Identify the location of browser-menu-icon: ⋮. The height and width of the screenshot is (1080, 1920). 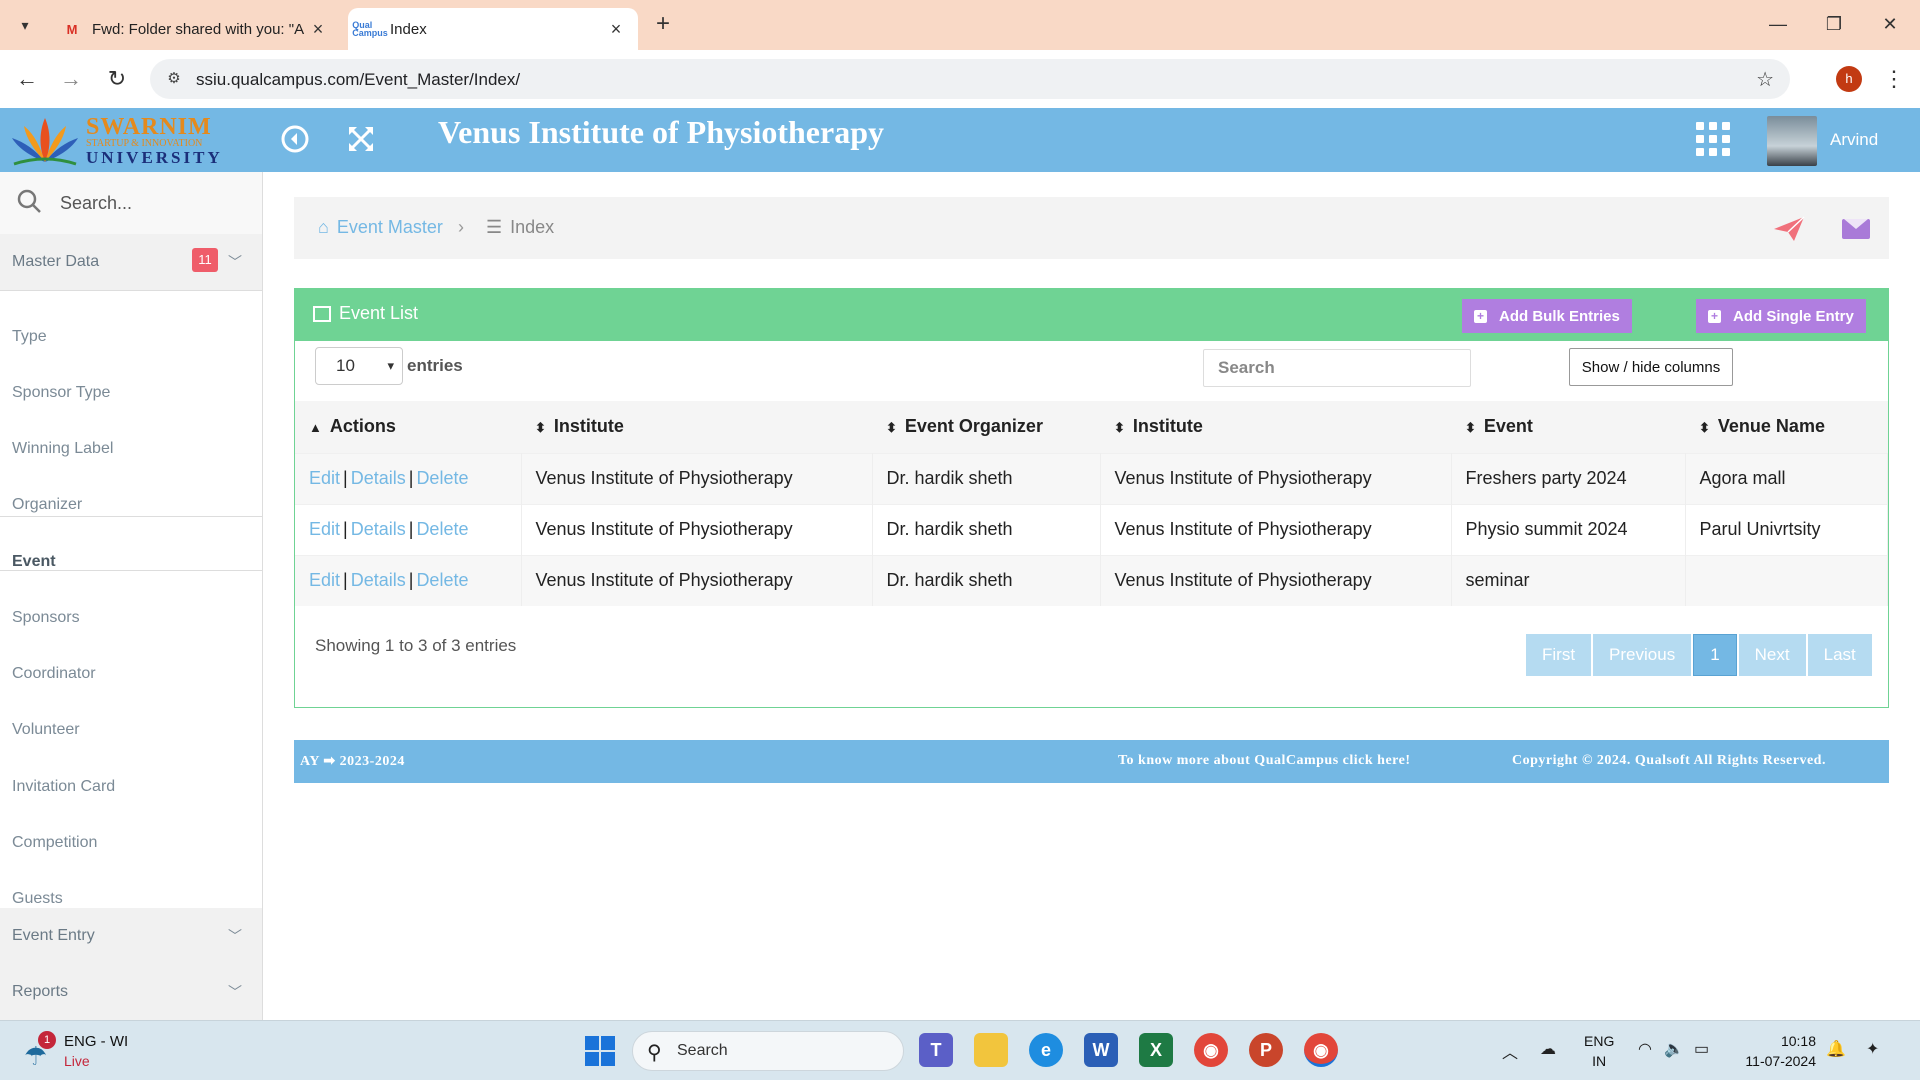
(1894, 79).